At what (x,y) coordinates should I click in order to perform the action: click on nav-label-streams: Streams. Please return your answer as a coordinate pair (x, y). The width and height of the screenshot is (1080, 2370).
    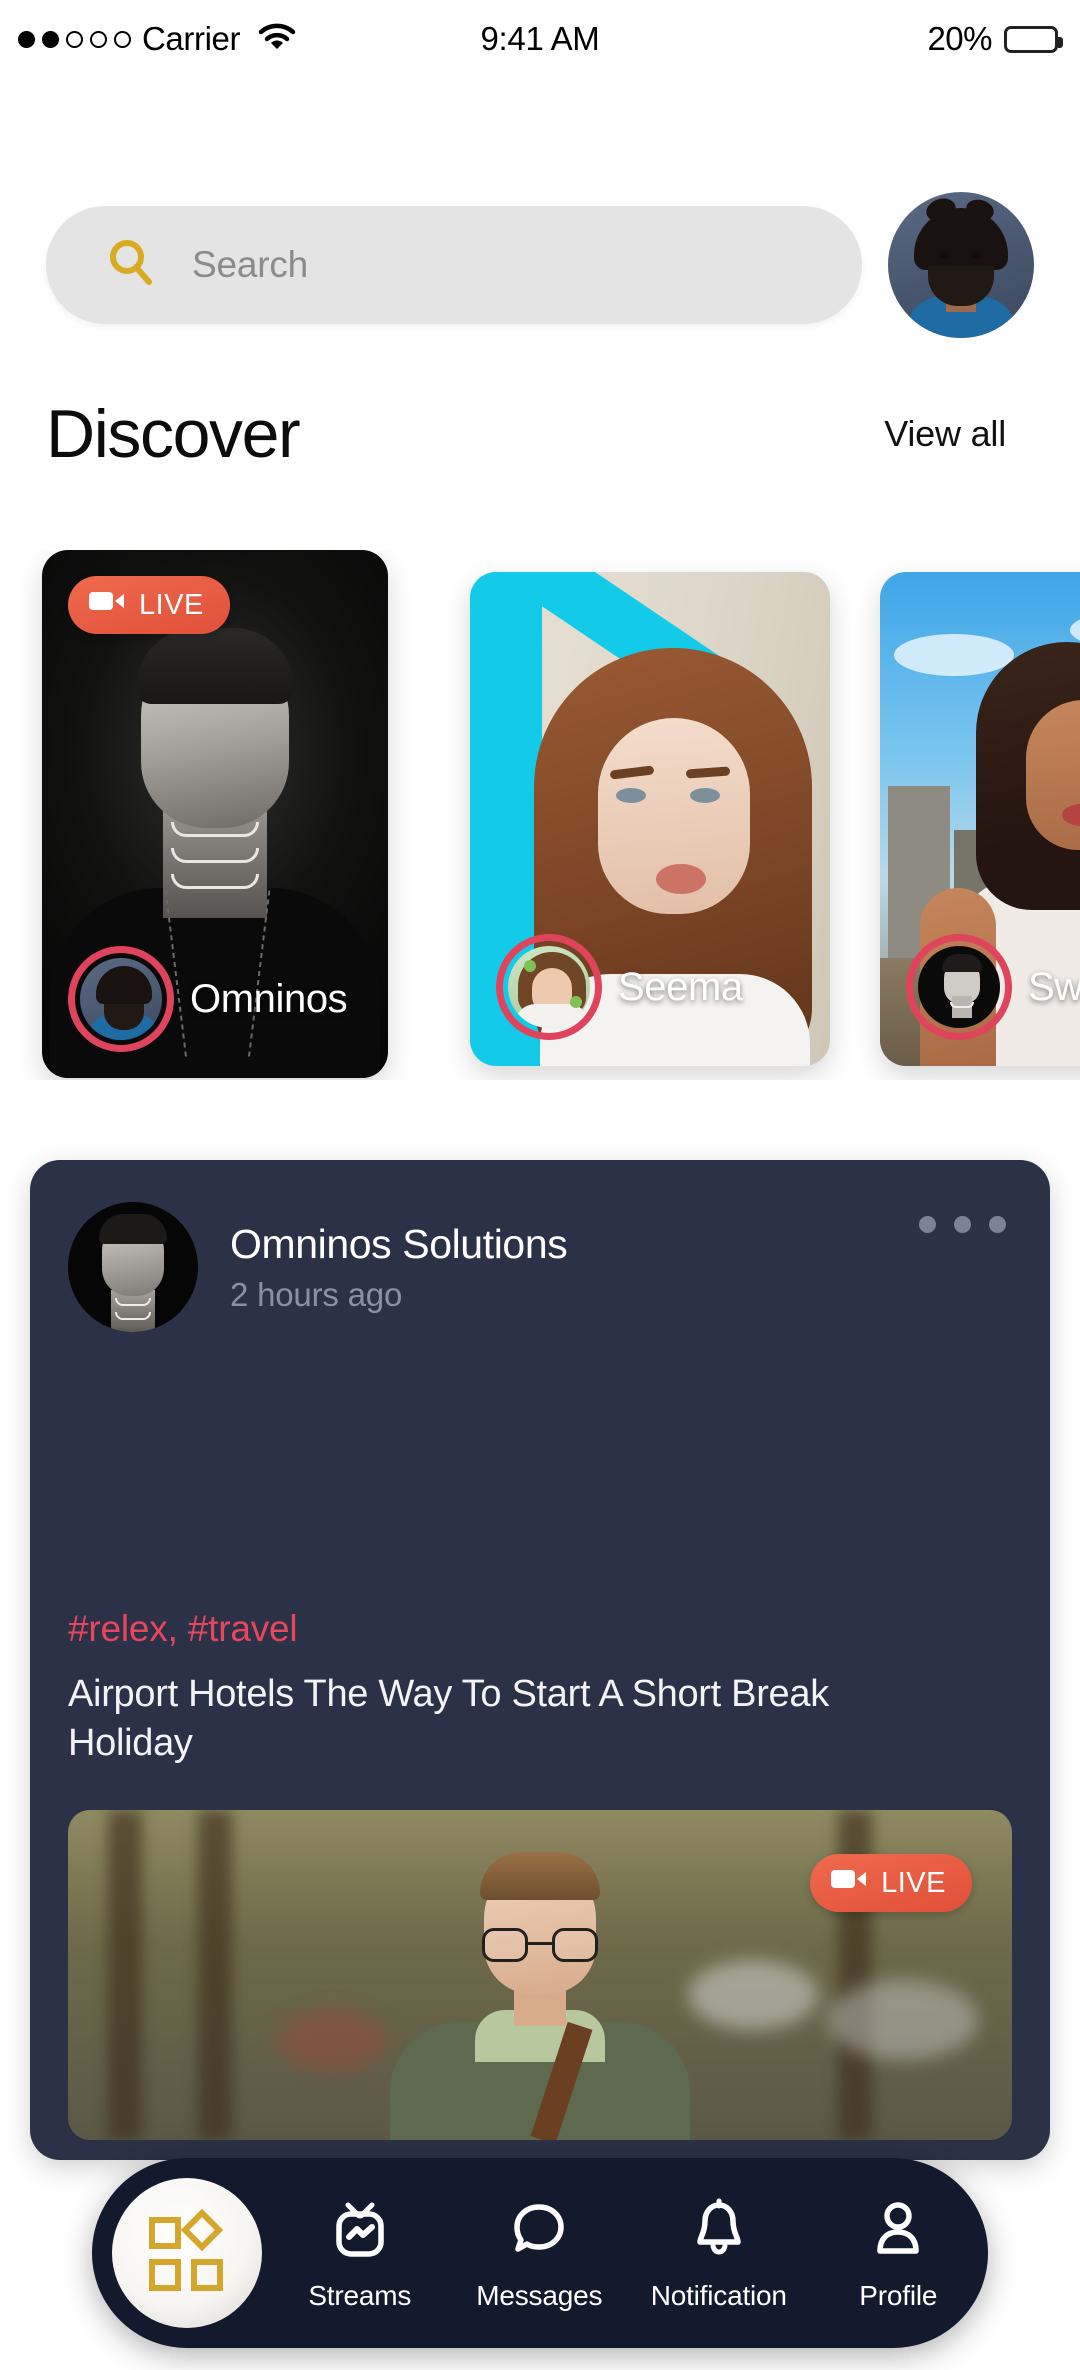
    Looking at the image, I should click on (360, 2295).